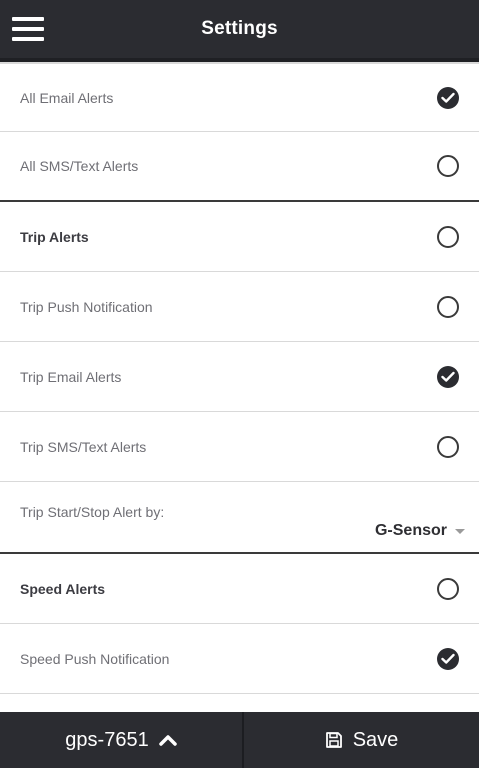 Image resolution: width=479 pixels, height=768 pixels. Describe the element at coordinates (67, 97) in the screenshot. I see `setting-label: All Email Alerts` at that location.